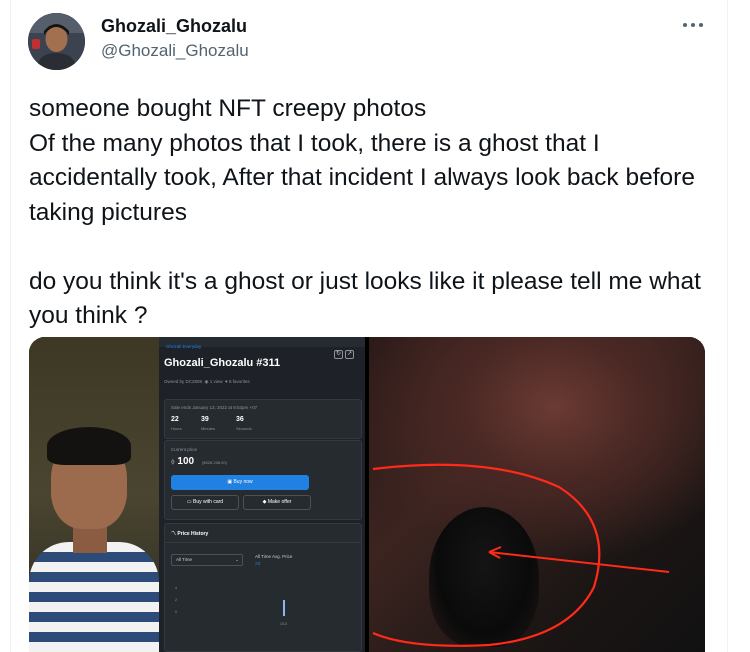 The width and height of the screenshot is (750, 652). I want to click on refresh-icon: ↻, so click(338, 354).